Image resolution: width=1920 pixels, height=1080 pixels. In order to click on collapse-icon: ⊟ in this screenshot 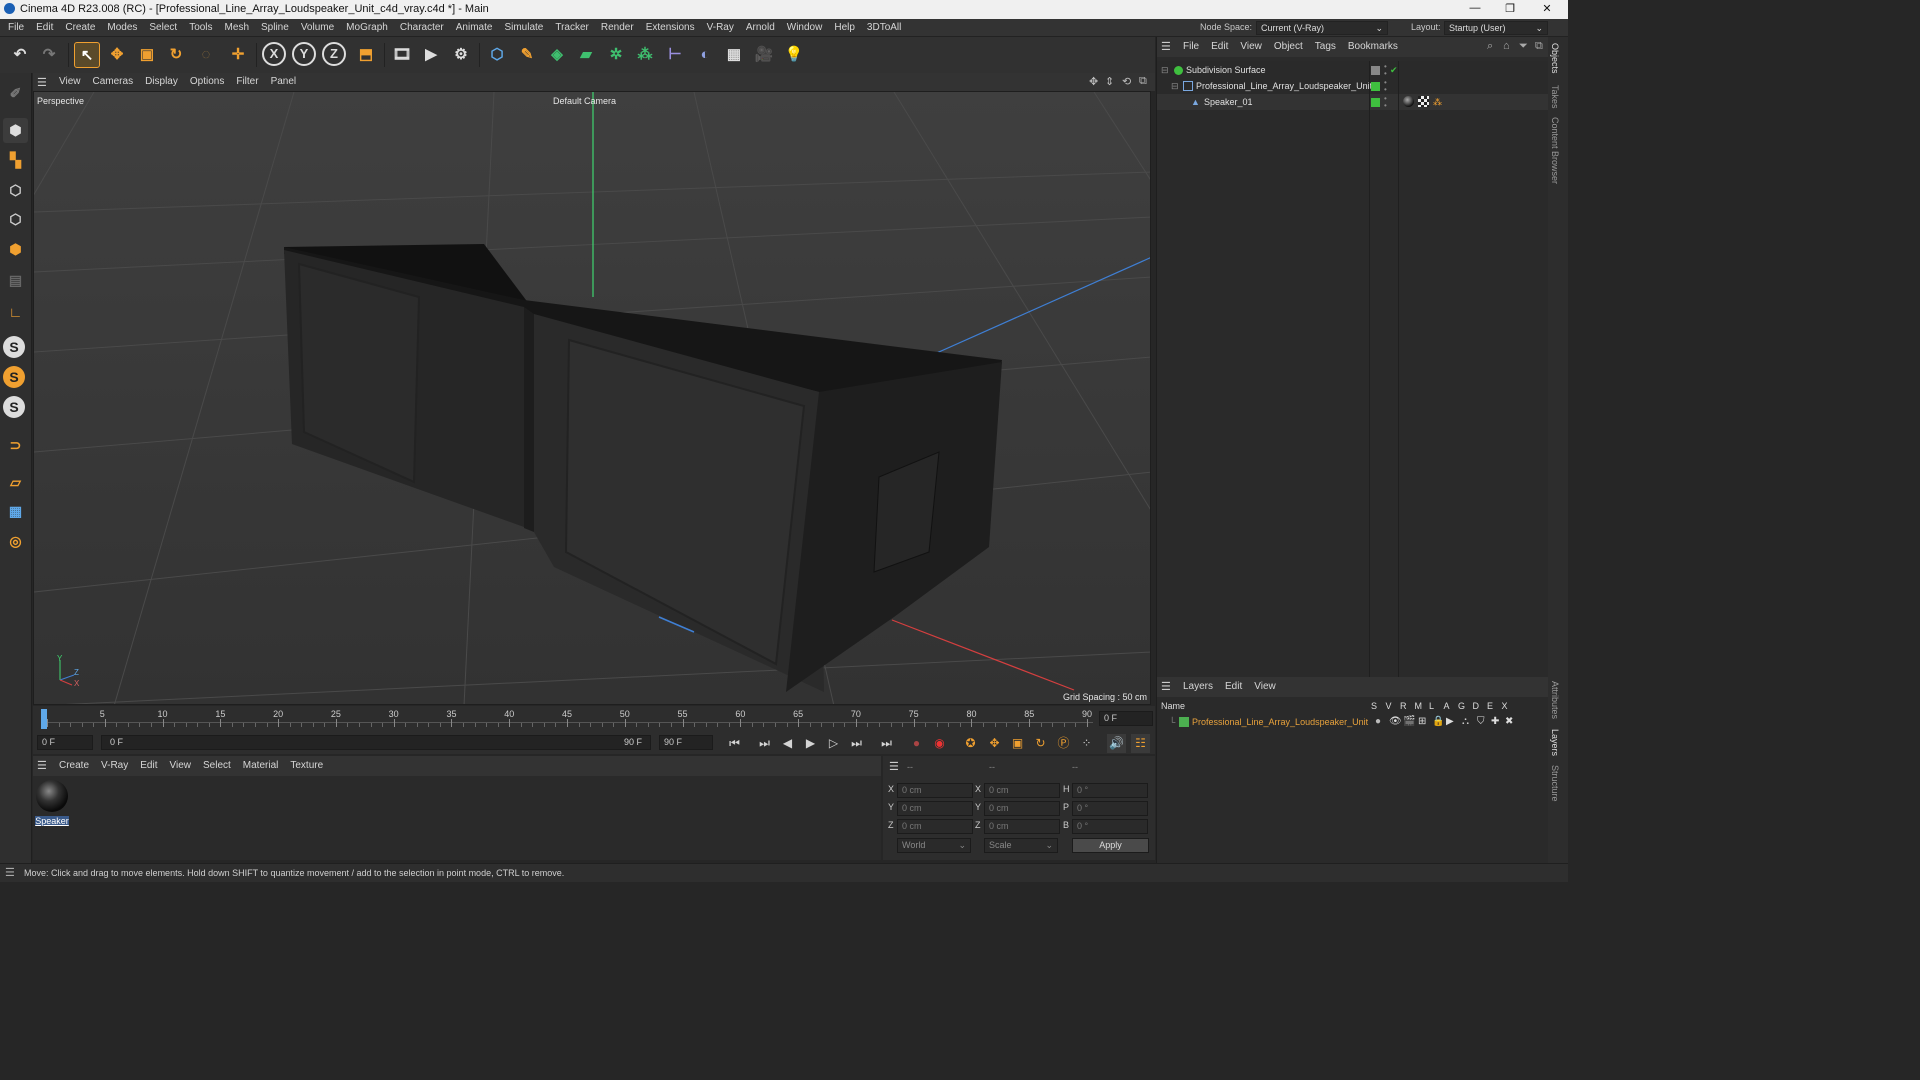, I will do `click(1165, 70)`.